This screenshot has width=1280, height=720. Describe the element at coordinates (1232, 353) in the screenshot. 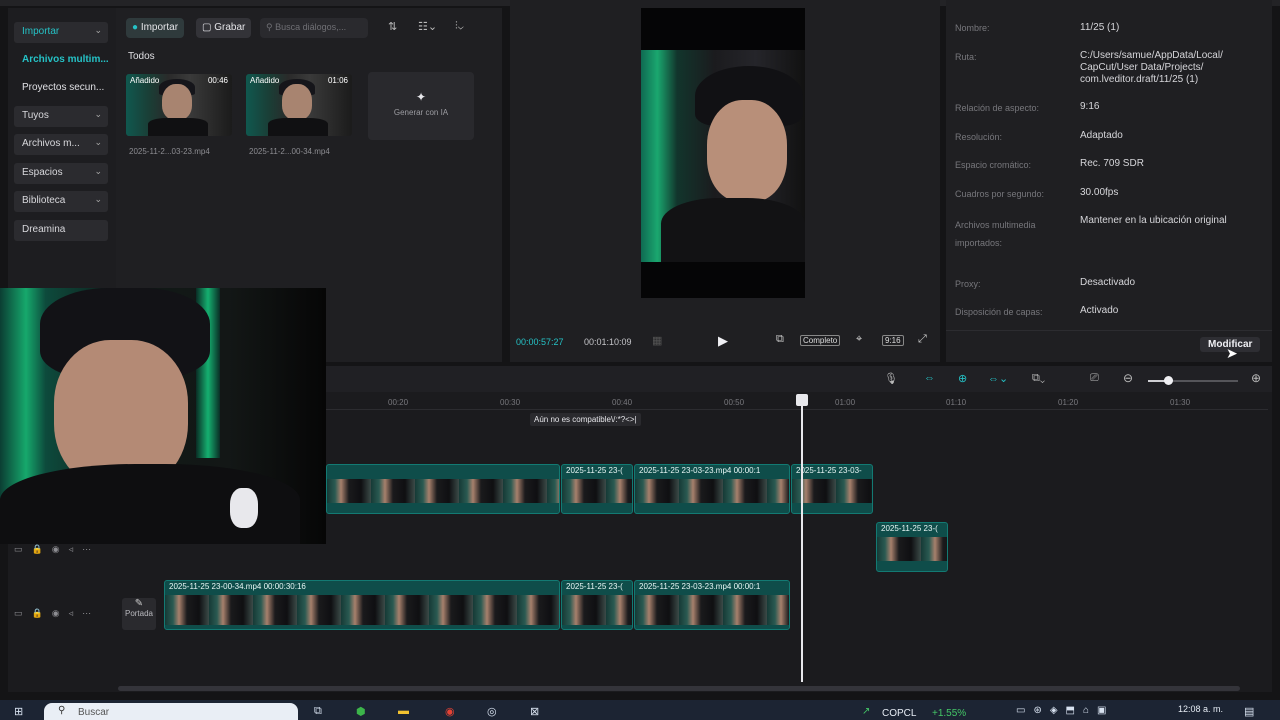

I see `mouse-cursor-icon: ➤` at that location.